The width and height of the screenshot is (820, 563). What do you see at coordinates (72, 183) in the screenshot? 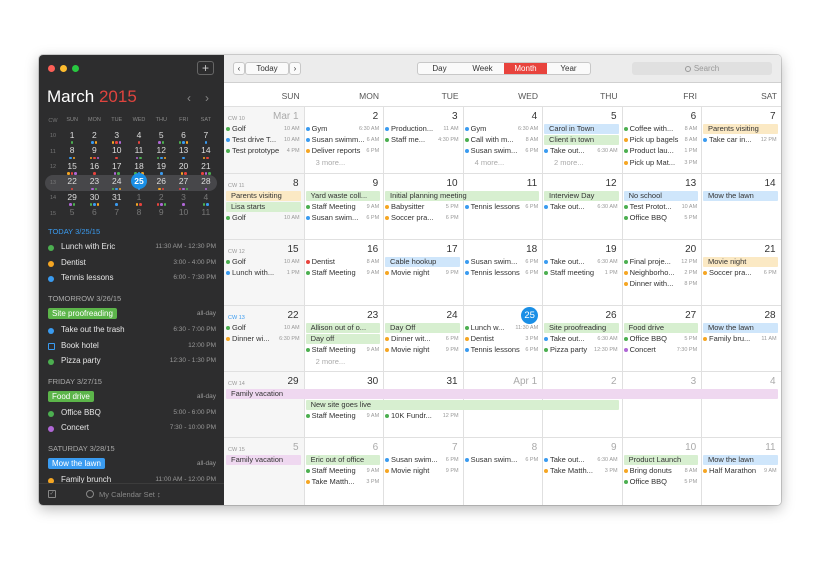
I see `mini-day: 22` at bounding box center [72, 183].